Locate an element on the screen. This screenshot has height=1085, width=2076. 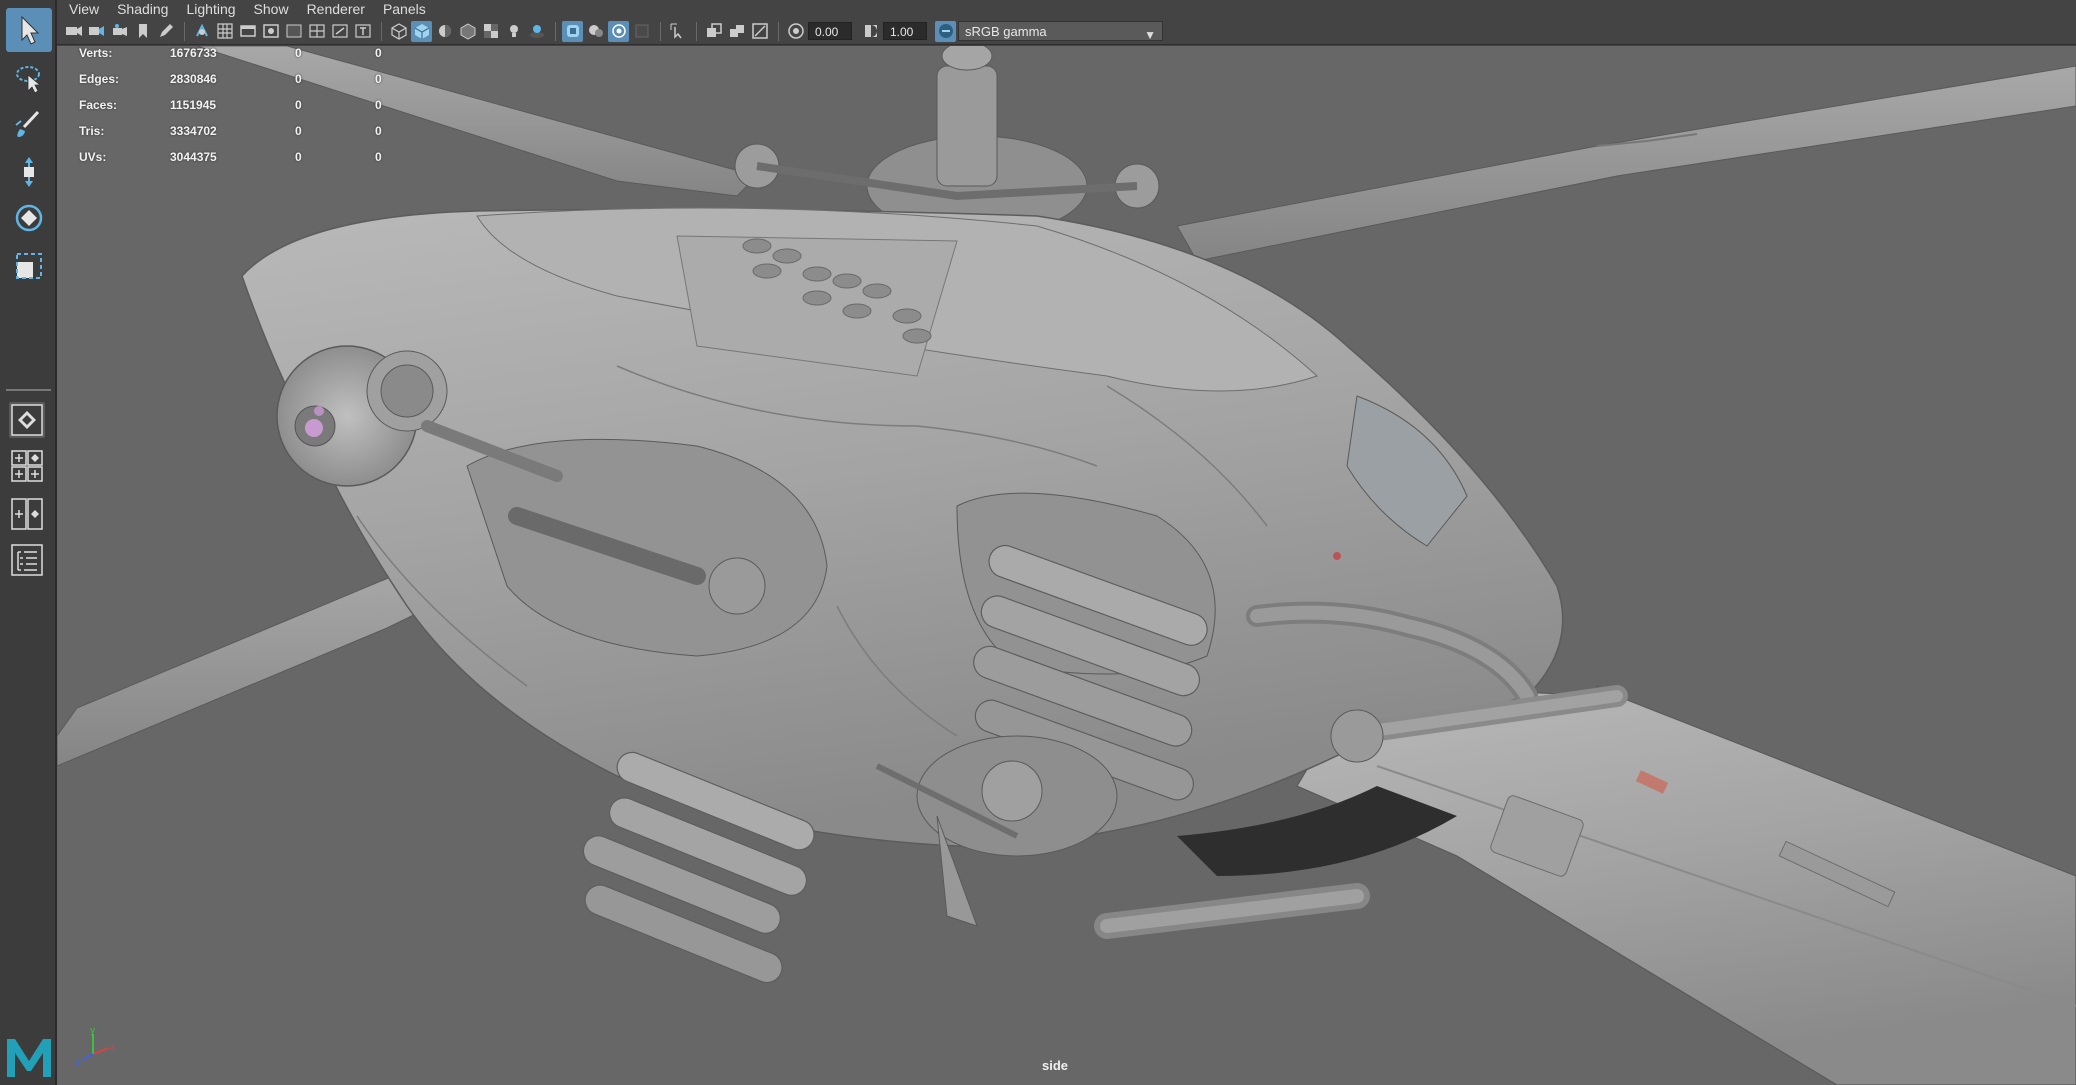
gate-mask-button is located at coordinates (293, 31).